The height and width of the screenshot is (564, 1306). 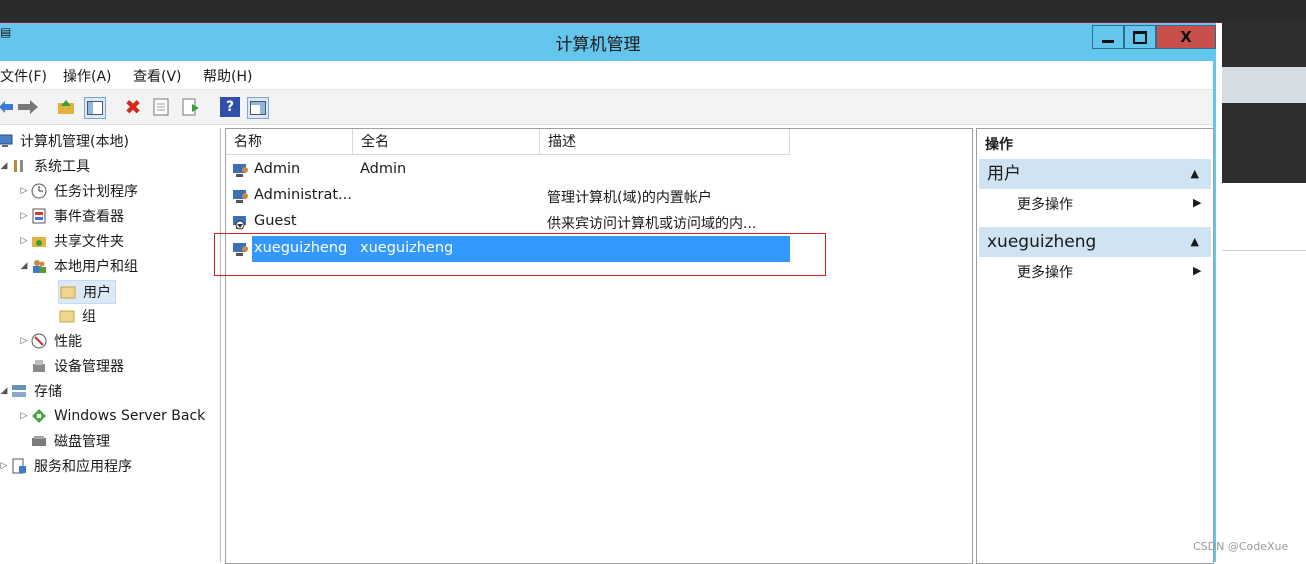 I want to click on tree-item-system-tools: ◢ 系统工具, so click(x=45, y=166).